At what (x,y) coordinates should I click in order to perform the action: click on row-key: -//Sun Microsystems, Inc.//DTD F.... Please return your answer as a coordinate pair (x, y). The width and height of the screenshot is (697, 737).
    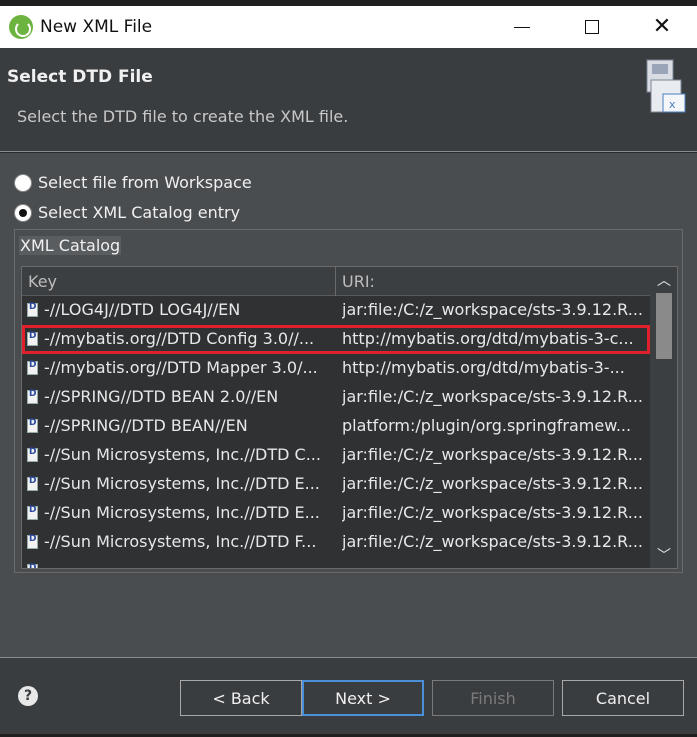
    Looking at the image, I should click on (180, 541).